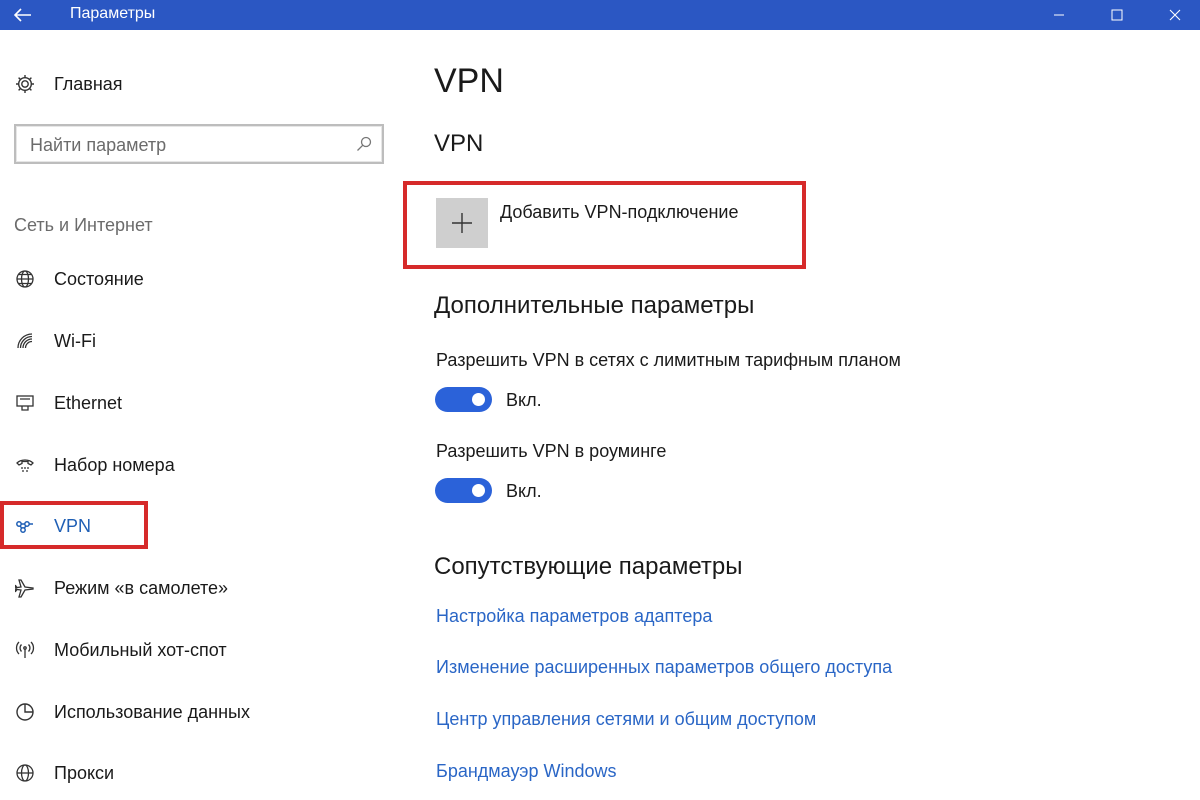  Describe the element at coordinates (551, 451) in the screenshot. I see `roaming-option-label: Разрешить VPN в роуминге` at that location.